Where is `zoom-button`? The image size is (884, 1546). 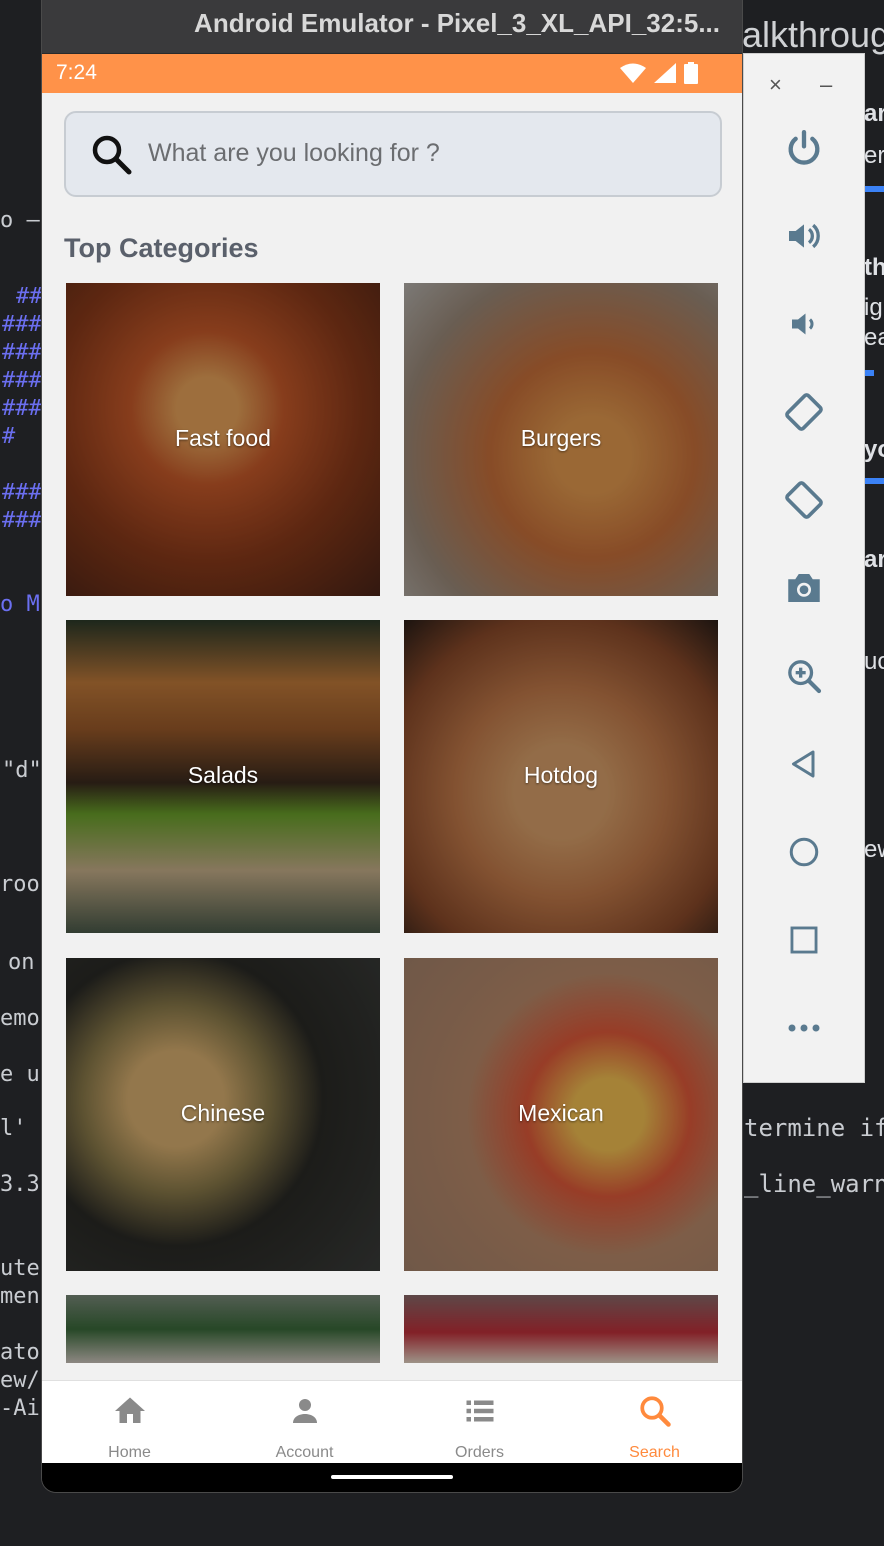 zoom-button is located at coordinates (804, 676).